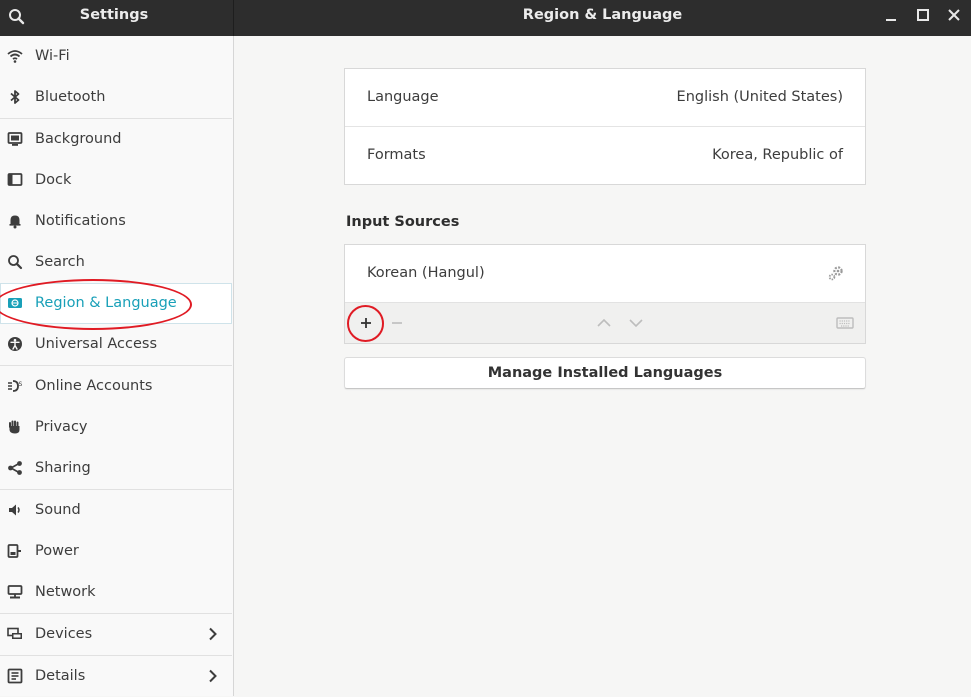  What do you see at coordinates (60, 676) in the screenshot?
I see `sidebar-item-label: Details` at bounding box center [60, 676].